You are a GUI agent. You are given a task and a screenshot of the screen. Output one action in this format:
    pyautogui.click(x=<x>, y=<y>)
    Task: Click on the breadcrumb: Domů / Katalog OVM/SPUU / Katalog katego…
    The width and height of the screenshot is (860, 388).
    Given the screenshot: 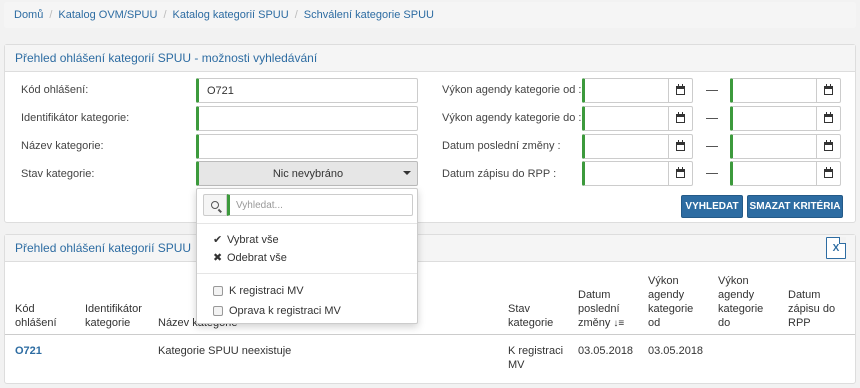 What is the action you would take?
    pyautogui.click(x=430, y=15)
    